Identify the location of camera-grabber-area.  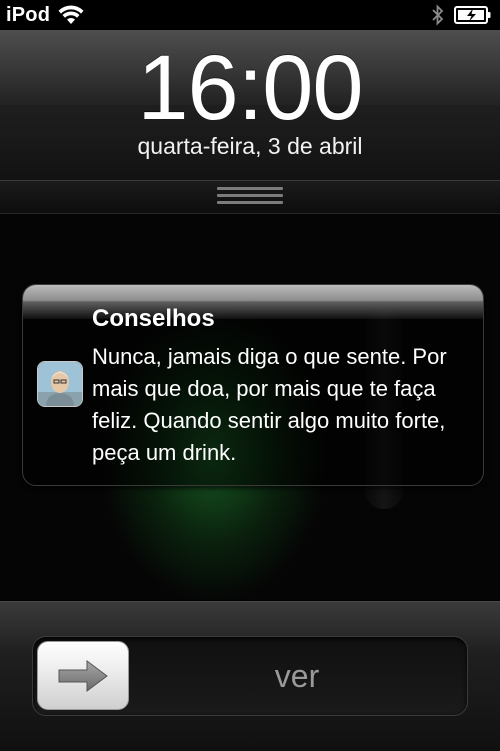
(250, 197).